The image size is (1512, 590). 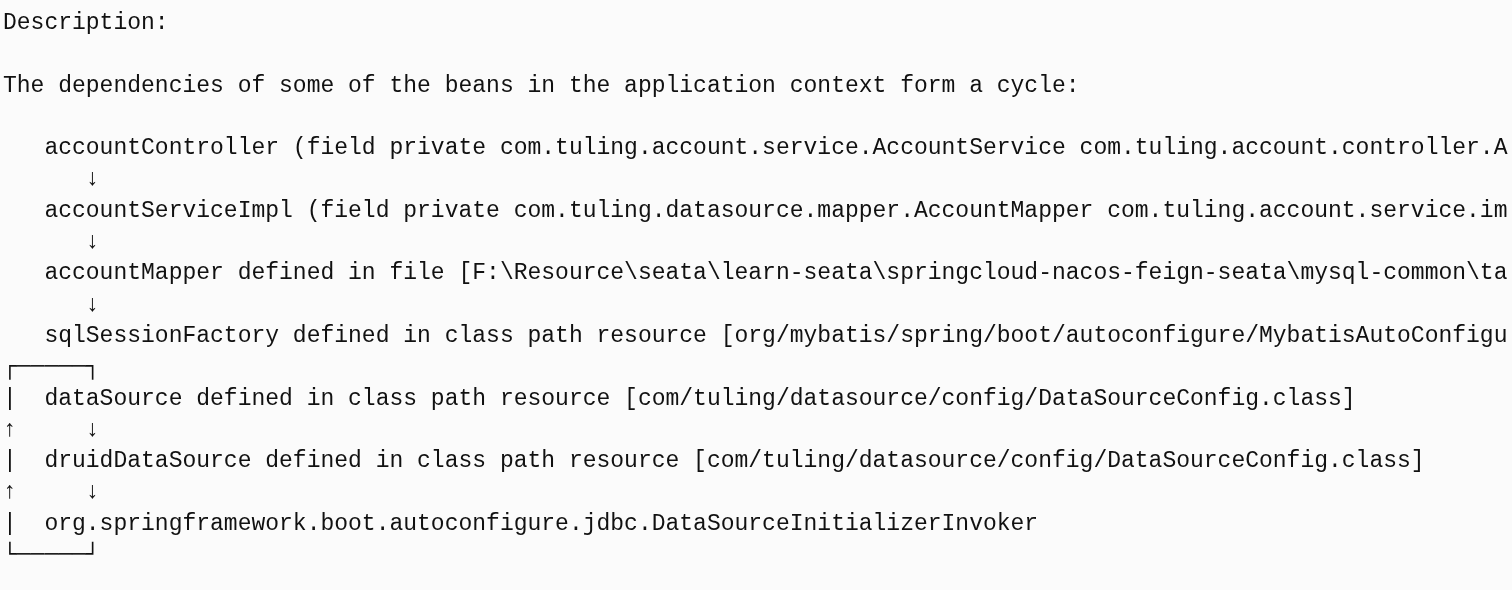 What do you see at coordinates (51, 555) in the screenshot?
I see `console-line: └─────┘` at bounding box center [51, 555].